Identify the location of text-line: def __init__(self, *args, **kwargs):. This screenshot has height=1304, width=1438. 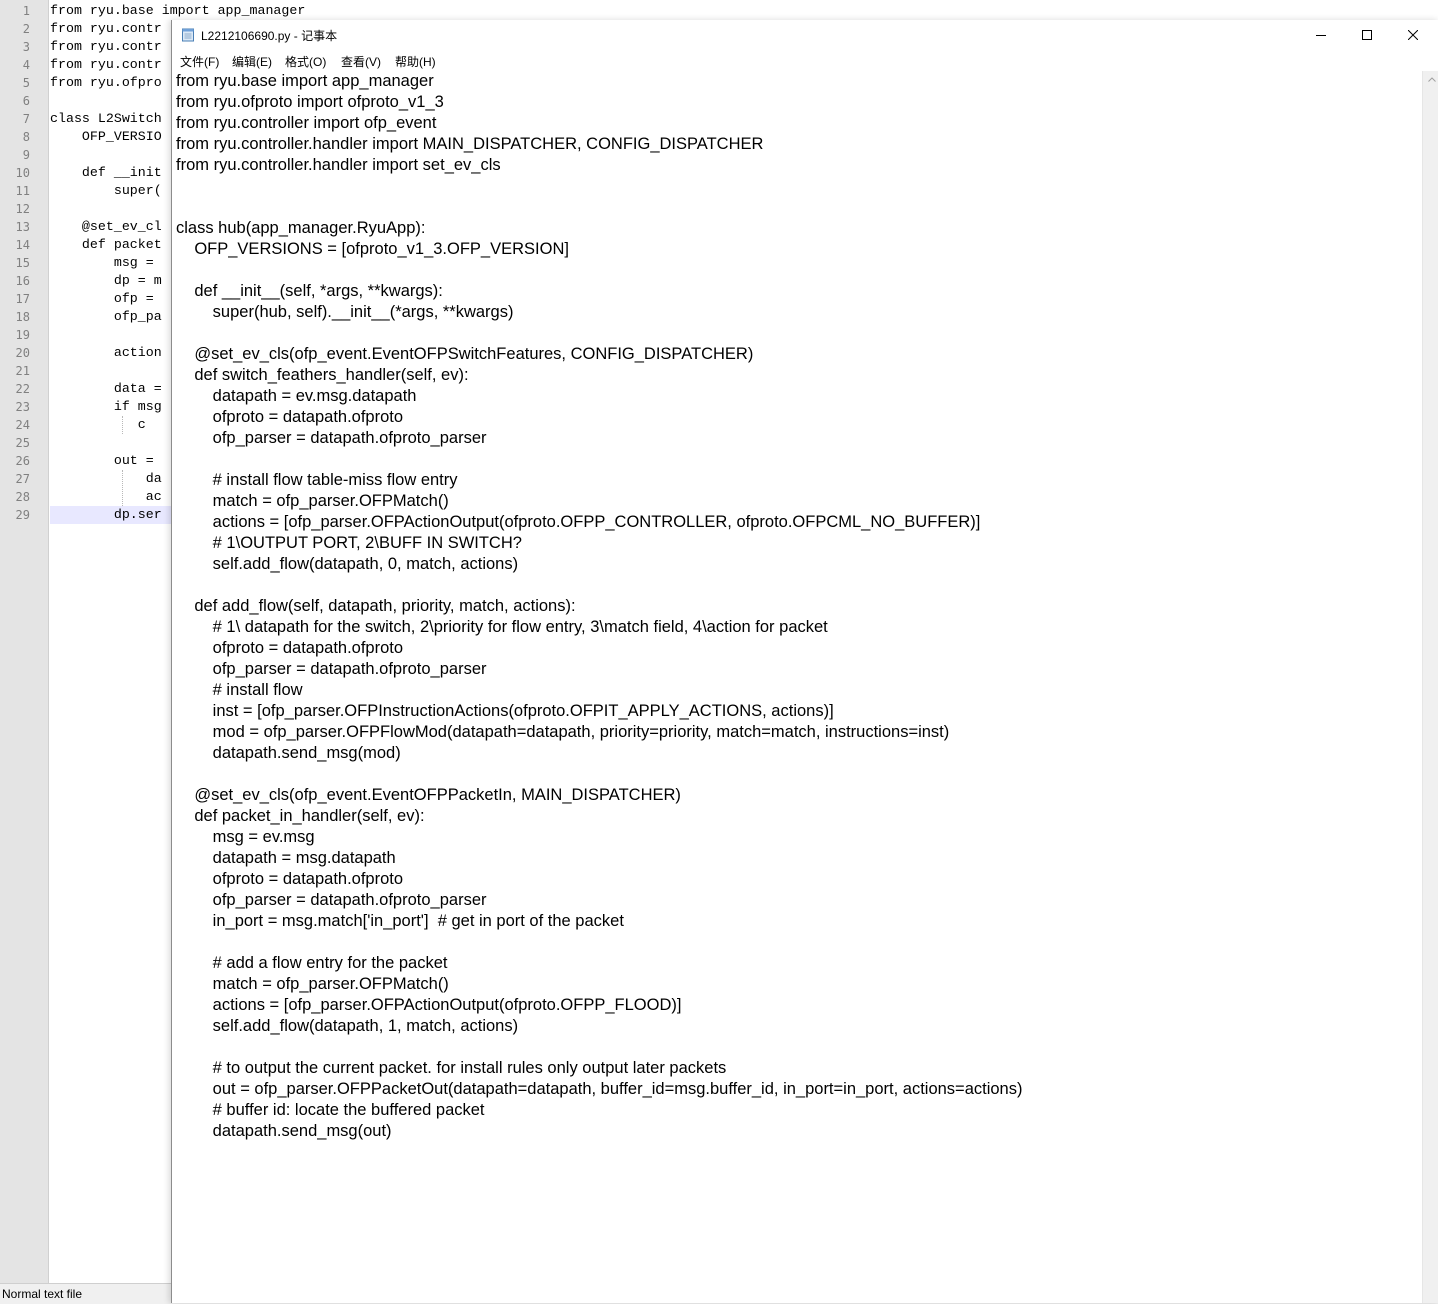
(309, 291).